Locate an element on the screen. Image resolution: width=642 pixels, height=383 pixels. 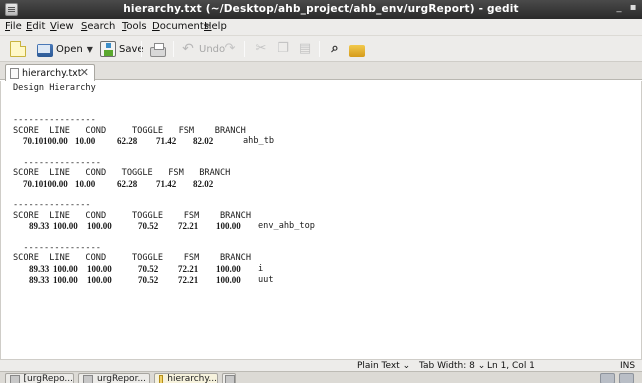
minimize-button: _ is located at coordinates (619, 8).